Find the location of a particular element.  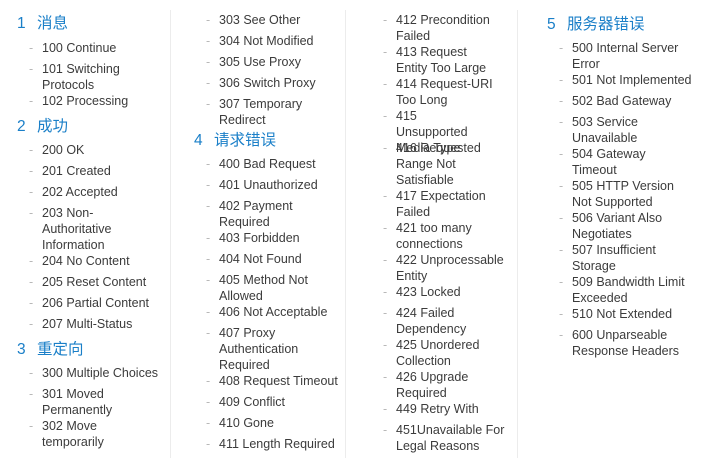

status-item: 200 OK is located at coordinates (101, 150).